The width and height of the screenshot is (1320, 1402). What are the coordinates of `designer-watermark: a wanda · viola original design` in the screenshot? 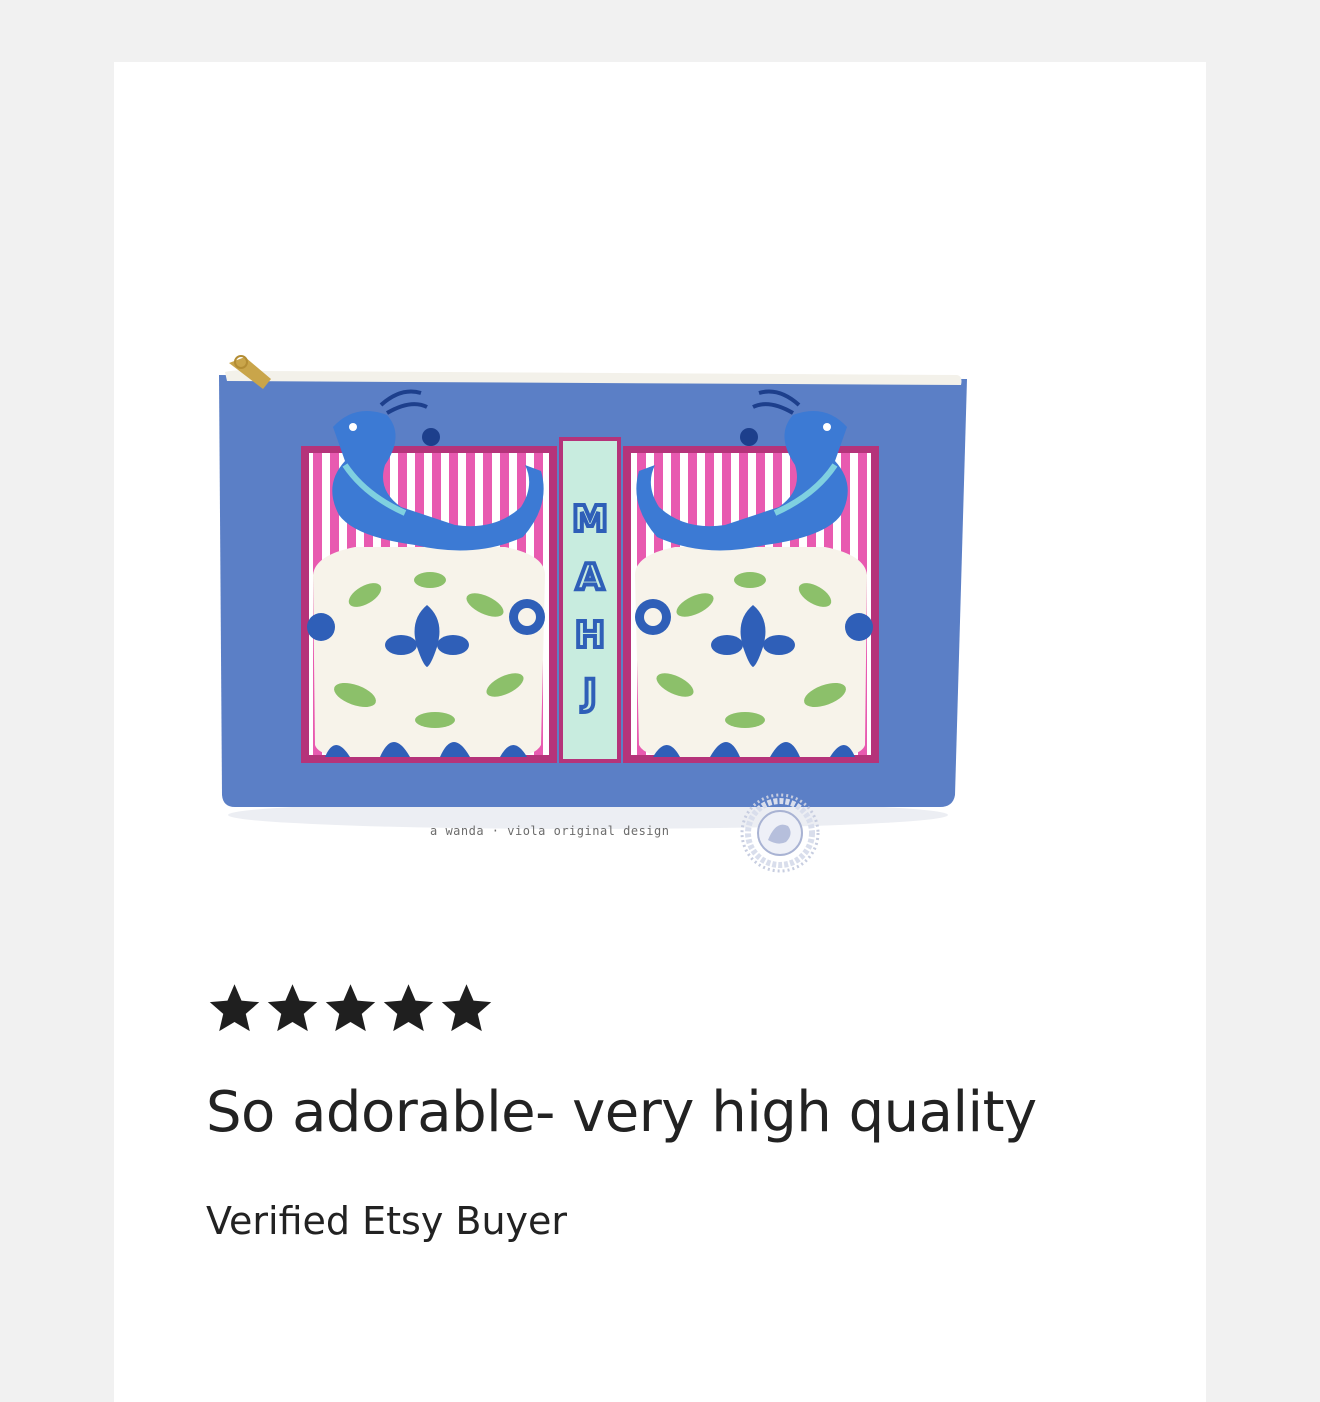 It's located at (550, 831).